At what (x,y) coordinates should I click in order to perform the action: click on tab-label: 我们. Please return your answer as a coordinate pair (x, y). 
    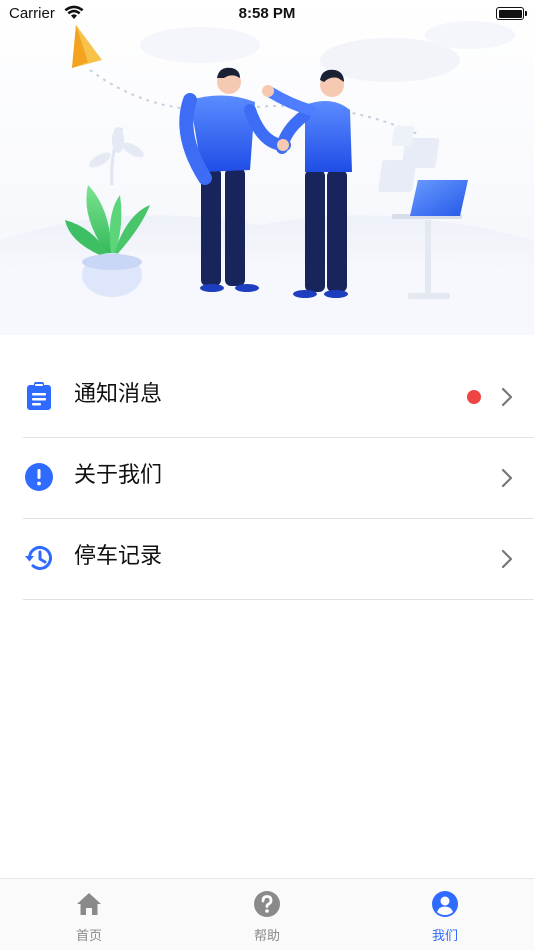
    Looking at the image, I should click on (444, 936).